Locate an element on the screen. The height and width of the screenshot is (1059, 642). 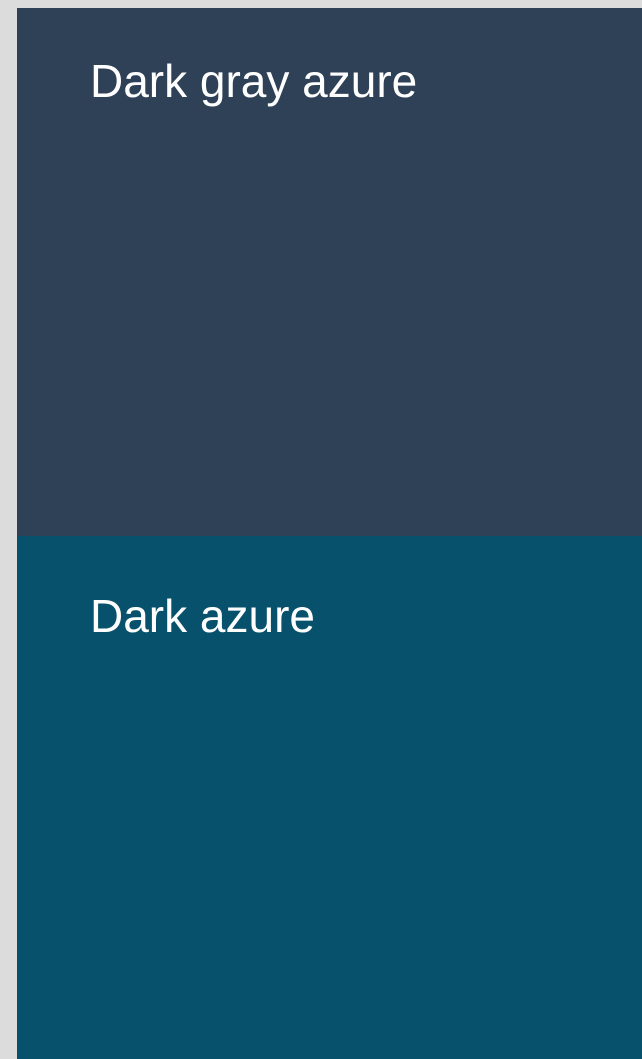
swatch-label: Dark azure is located at coordinates (202, 616).